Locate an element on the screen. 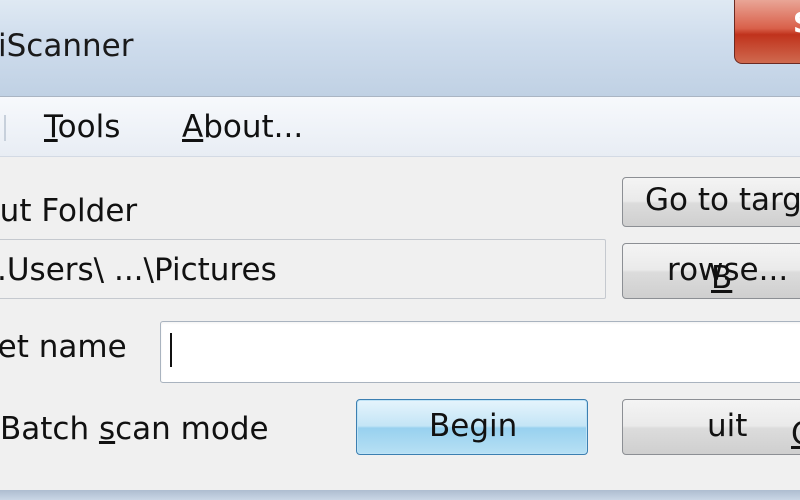 The height and width of the screenshot is (500, 800). input-folder-label: put Folder is located at coordinates (69, 211).